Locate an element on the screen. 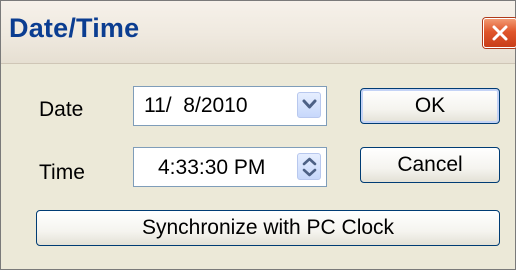 The height and width of the screenshot is (270, 516). date-dropdown-button is located at coordinates (309, 105).